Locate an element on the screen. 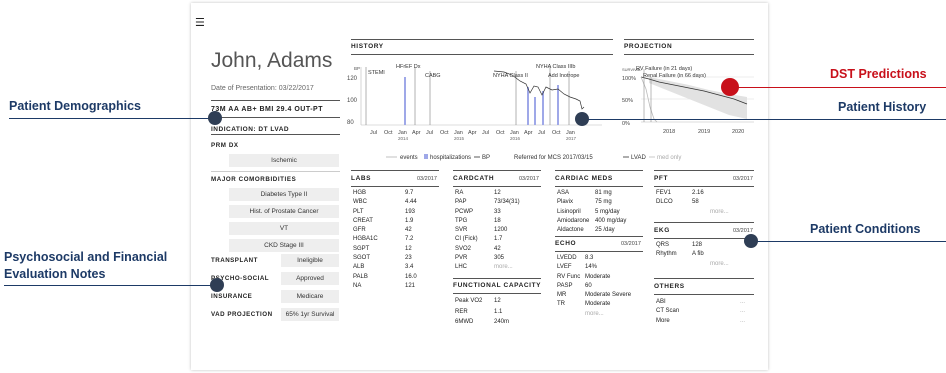  comorbidity-item: CKD Stage III is located at coordinates (284, 245).